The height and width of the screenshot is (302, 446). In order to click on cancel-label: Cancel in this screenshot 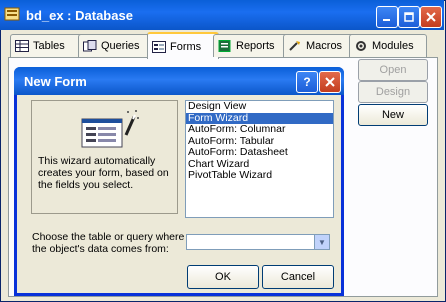, I will do `click(298, 277)`.